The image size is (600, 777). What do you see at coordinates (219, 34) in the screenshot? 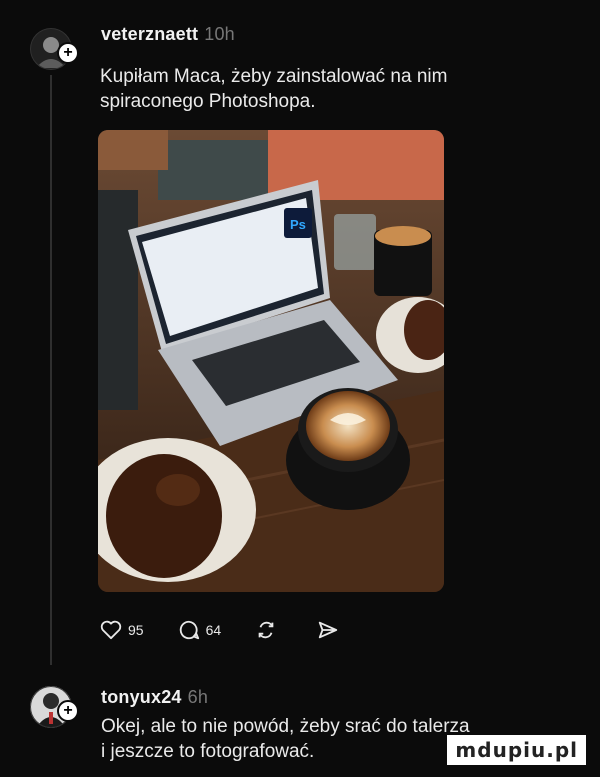
I see `post-time: 10h` at bounding box center [219, 34].